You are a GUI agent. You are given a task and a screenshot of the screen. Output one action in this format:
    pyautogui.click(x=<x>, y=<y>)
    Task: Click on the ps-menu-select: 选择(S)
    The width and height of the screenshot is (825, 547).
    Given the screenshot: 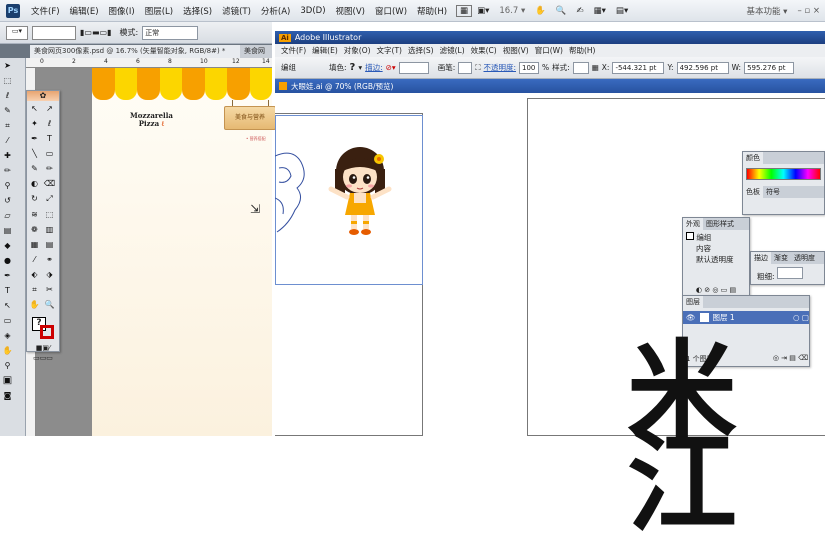 What is the action you would take?
    pyautogui.click(x=197, y=11)
    